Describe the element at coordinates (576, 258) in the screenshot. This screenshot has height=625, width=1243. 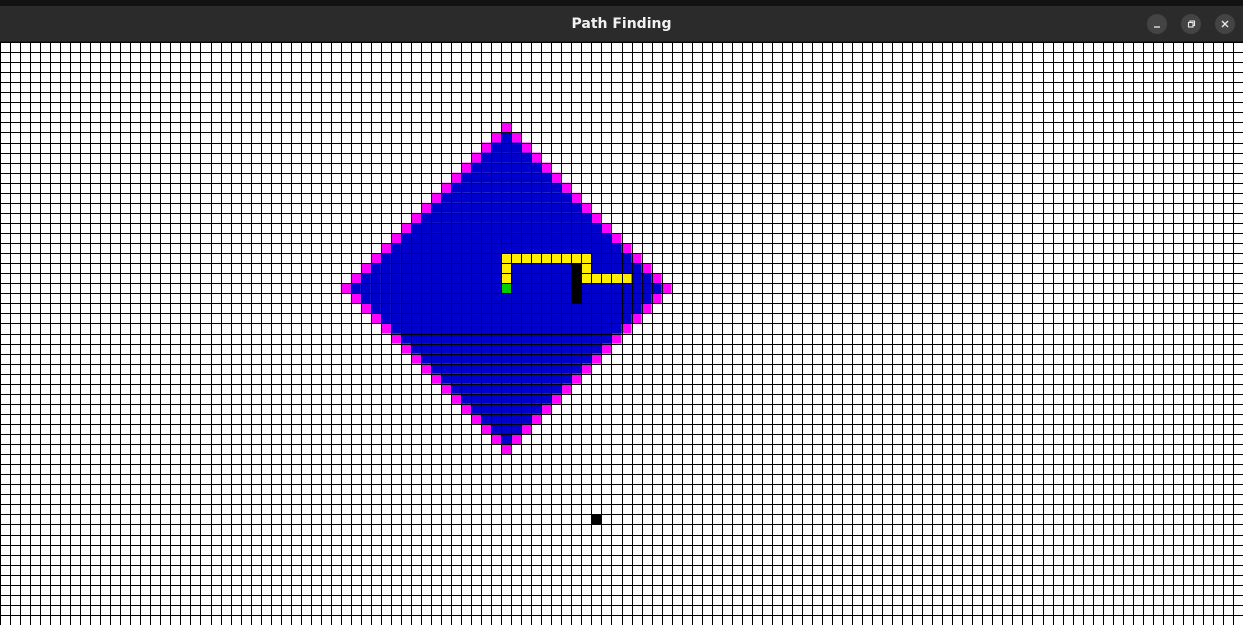
I see `path-cell` at that location.